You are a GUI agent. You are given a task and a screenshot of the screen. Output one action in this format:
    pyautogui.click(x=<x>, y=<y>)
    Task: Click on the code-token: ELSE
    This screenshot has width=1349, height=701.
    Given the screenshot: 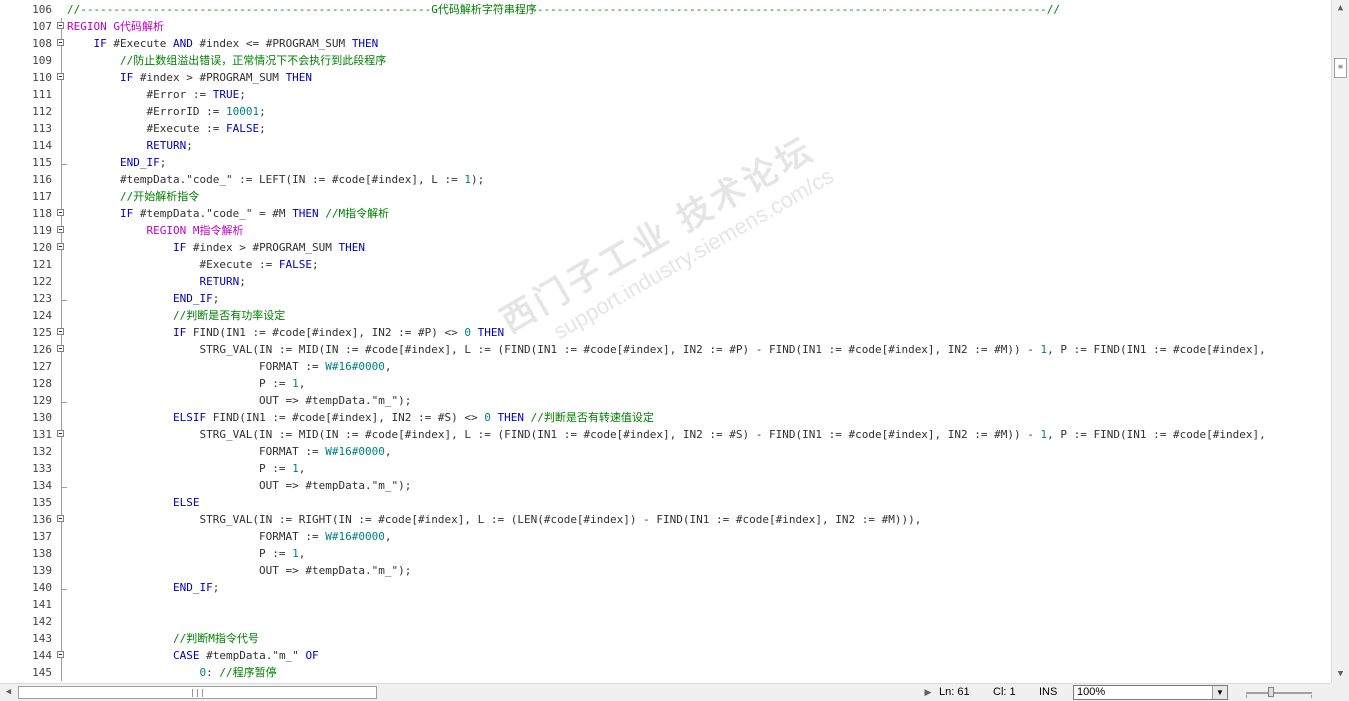 What is the action you would take?
    pyautogui.click(x=186, y=502)
    